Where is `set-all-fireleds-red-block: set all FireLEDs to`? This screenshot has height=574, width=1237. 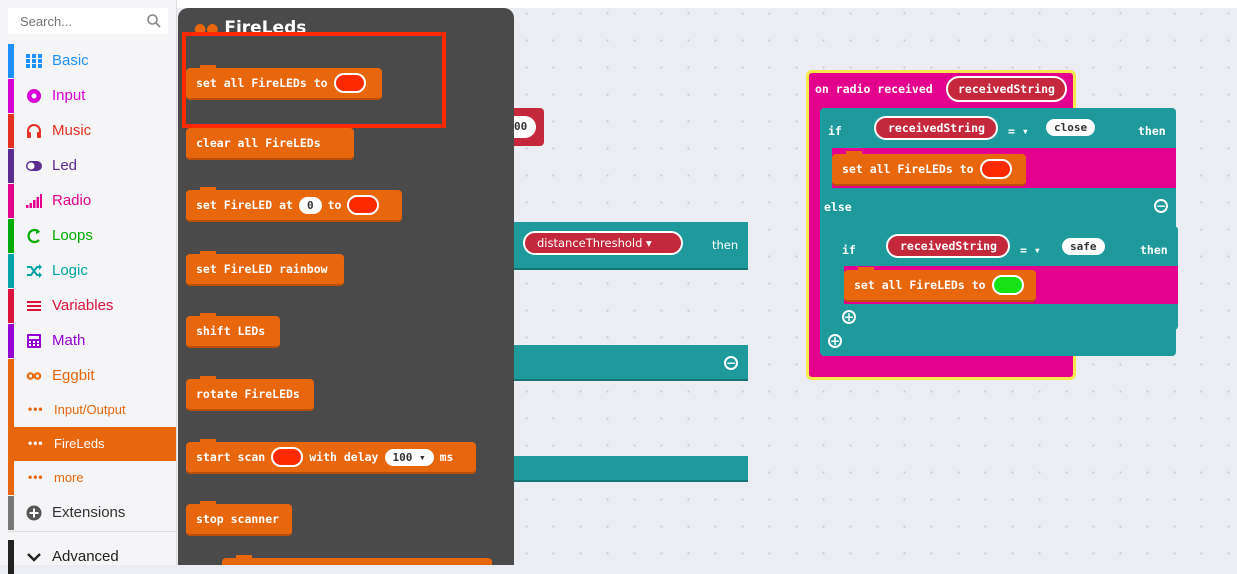 set-all-fireleds-red-block: set all FireLEDs to is located at coordinates (929, 168).